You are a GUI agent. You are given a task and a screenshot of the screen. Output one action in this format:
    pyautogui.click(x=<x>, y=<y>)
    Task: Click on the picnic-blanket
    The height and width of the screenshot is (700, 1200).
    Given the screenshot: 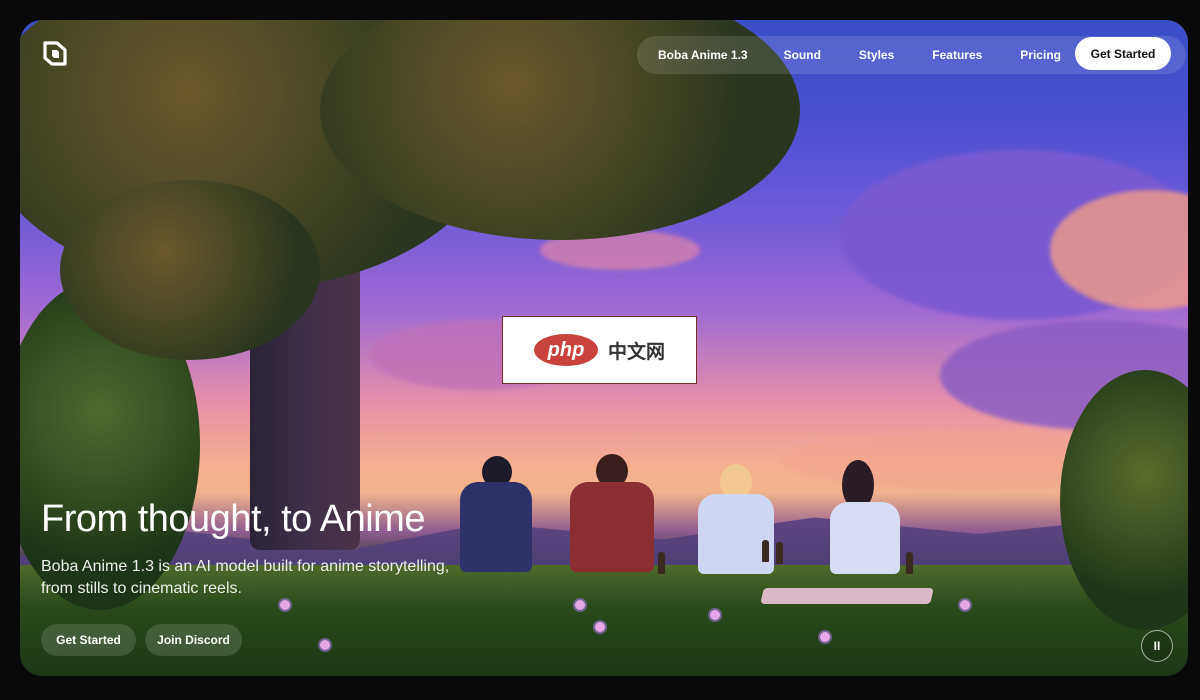 What is the action you would take?
    pyautogui.click(x=847, y=596)
    